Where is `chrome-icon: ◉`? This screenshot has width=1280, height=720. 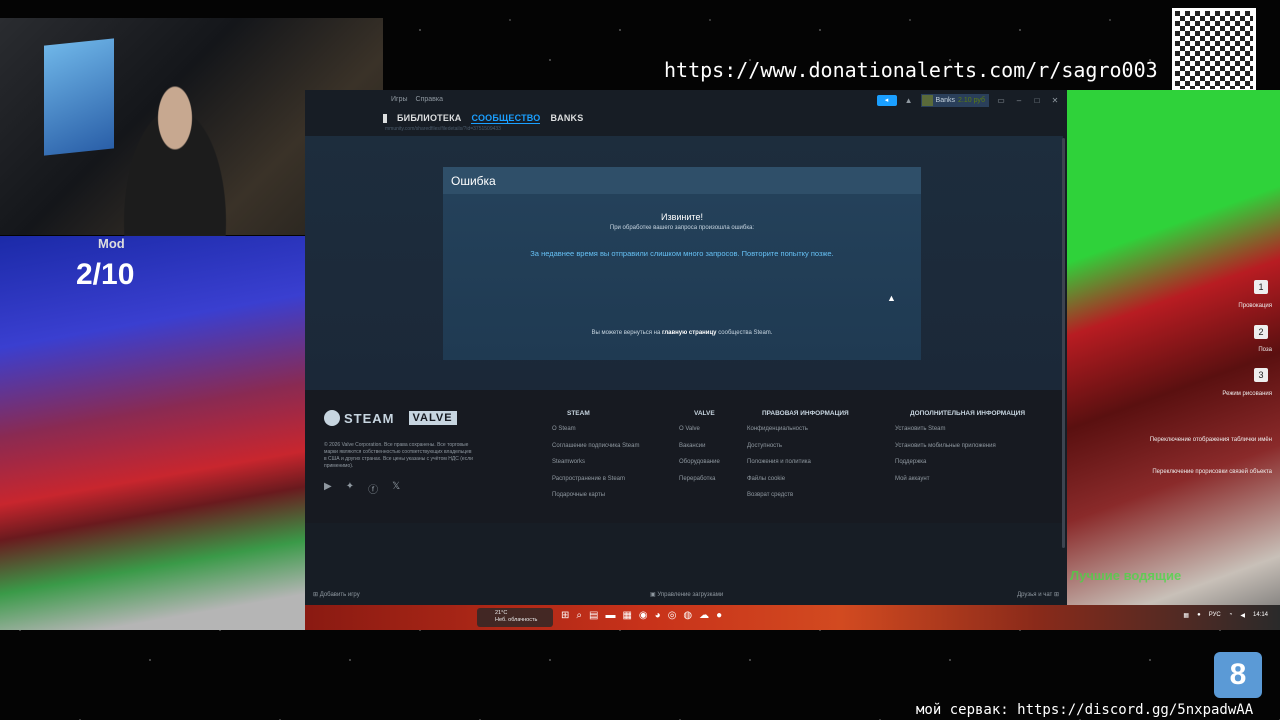 chrome-icon: ◉ is located at coordinates (643, 615).